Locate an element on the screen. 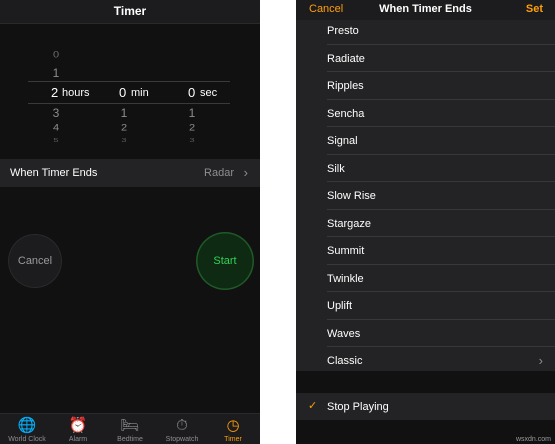 This screenshot has width=555, height=444. nav-bar: Cancel When Timer Ends Set is located at coordinates (425, 10).